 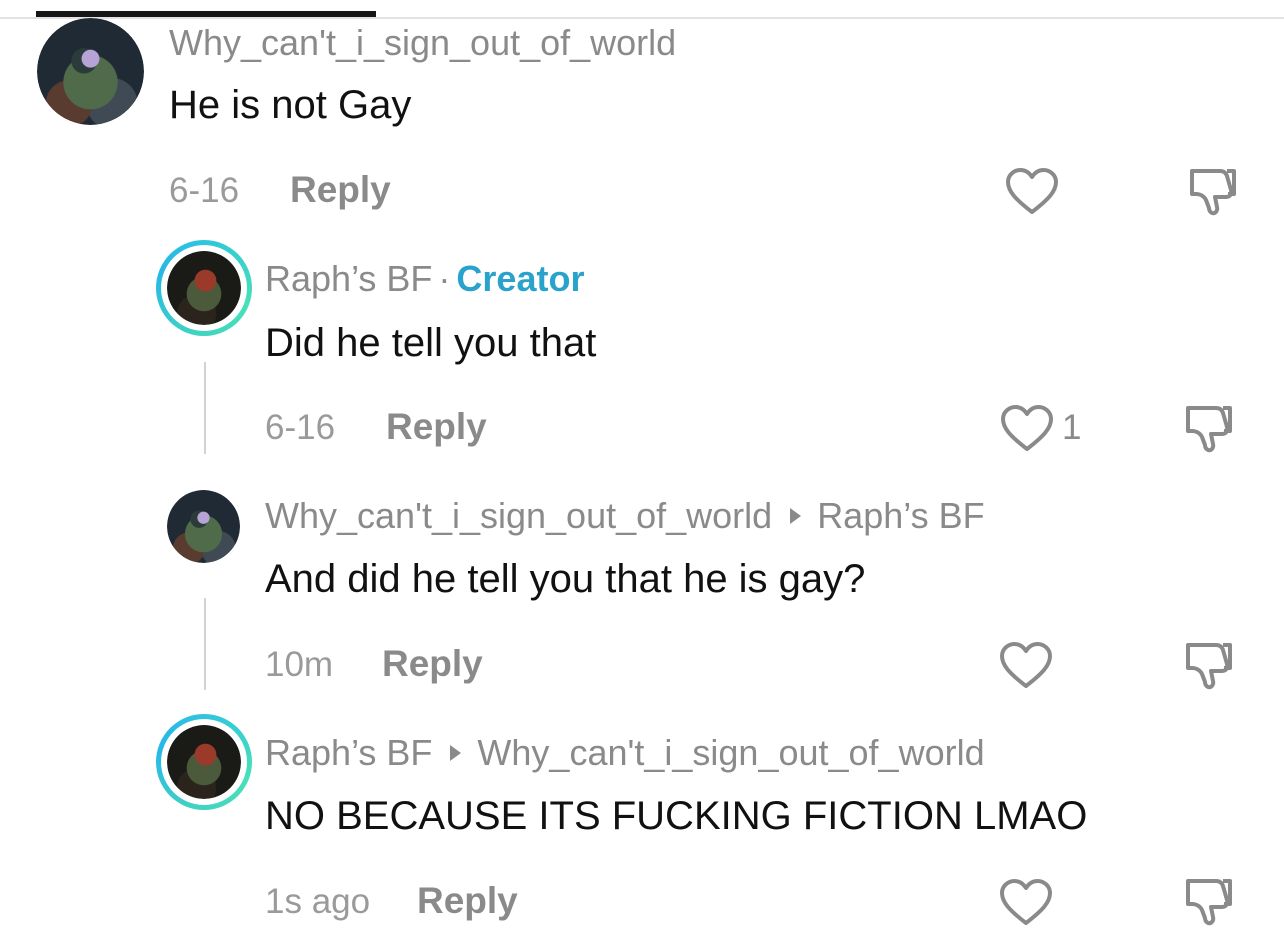 What do you see at coordinates (565, 579) in the screenshot?
I see `comment-text: And did he tell you that he is gay?` at bounding box center [565, 579].